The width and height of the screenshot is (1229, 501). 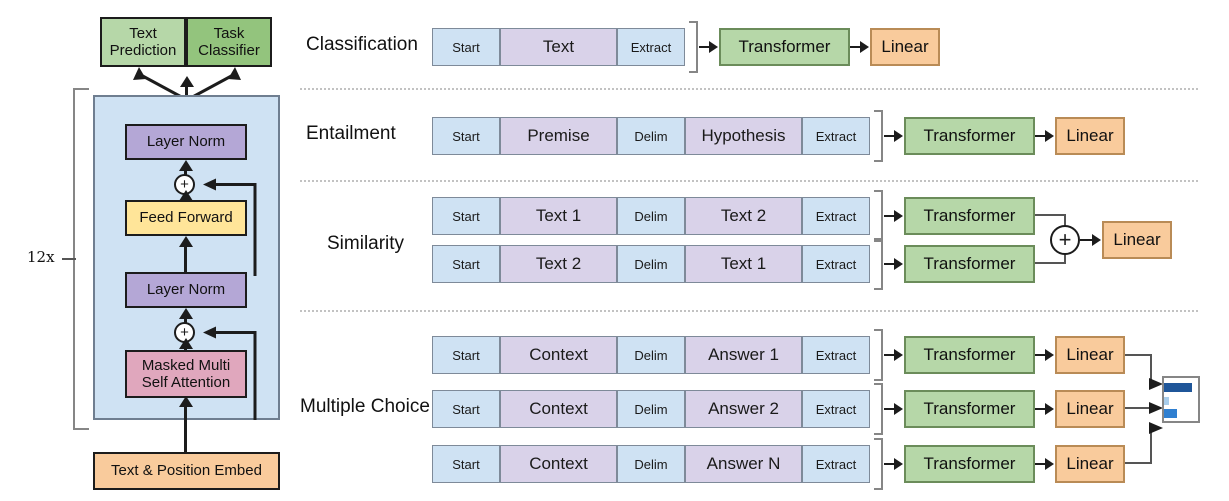 What do you see at coordinates (1049, 136) in the screenshot?
I see `entailment-to-linear-arrowhead` at bounding box center [1049, 136].